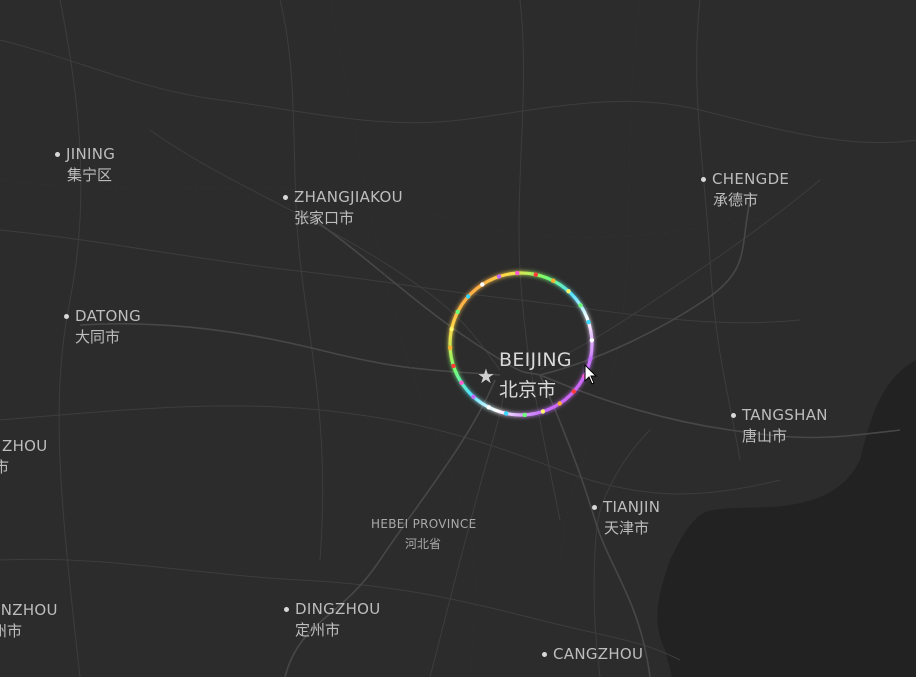 The image size is (916, 677). I want to click on city-label-cangzhou: CANGZHOU, so click(592, 654).